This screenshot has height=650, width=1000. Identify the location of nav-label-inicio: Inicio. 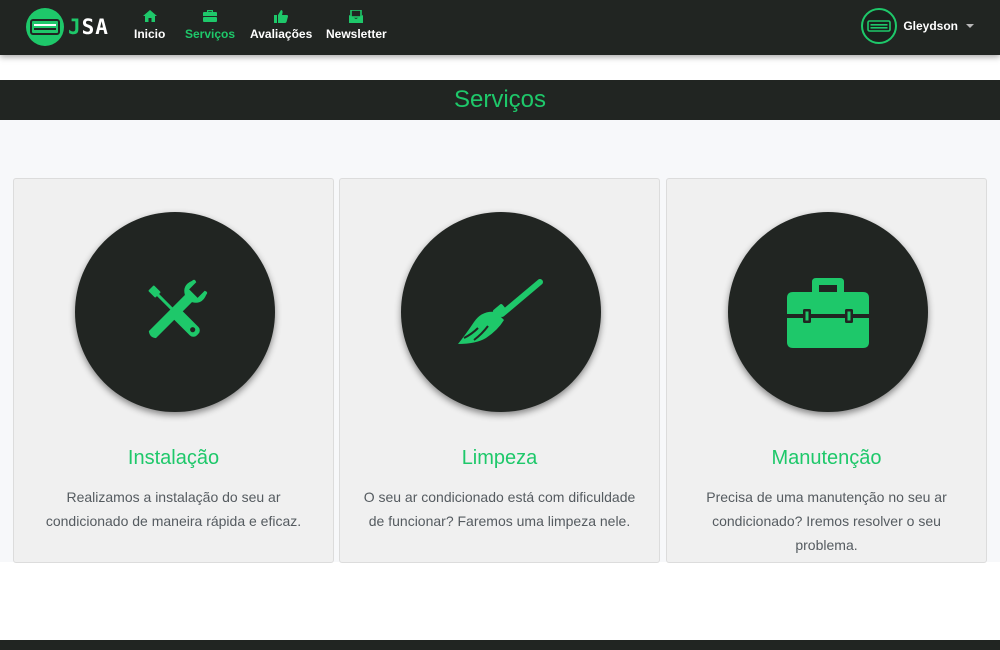
(150, 34).